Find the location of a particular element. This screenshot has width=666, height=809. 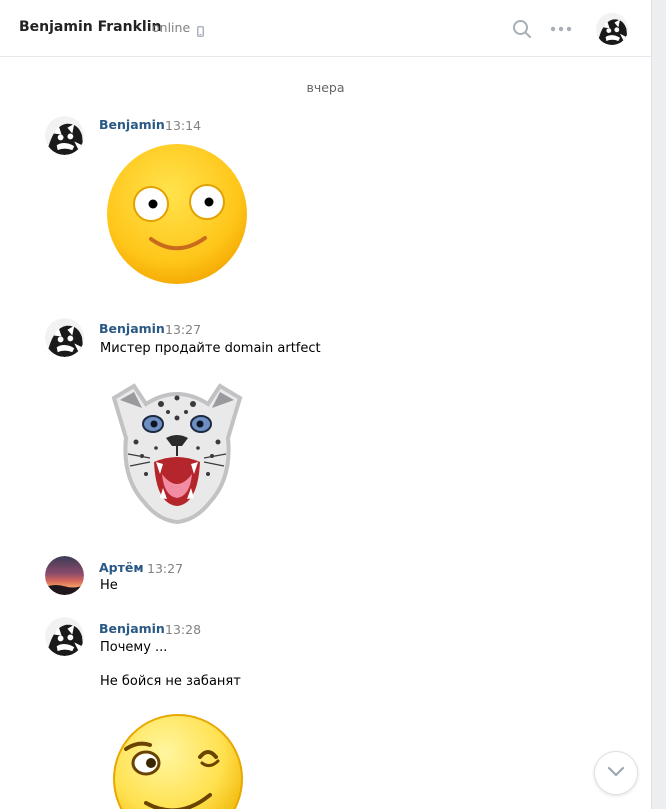

message-text: Не бойся не забанят is located at coordinates (170, 681).